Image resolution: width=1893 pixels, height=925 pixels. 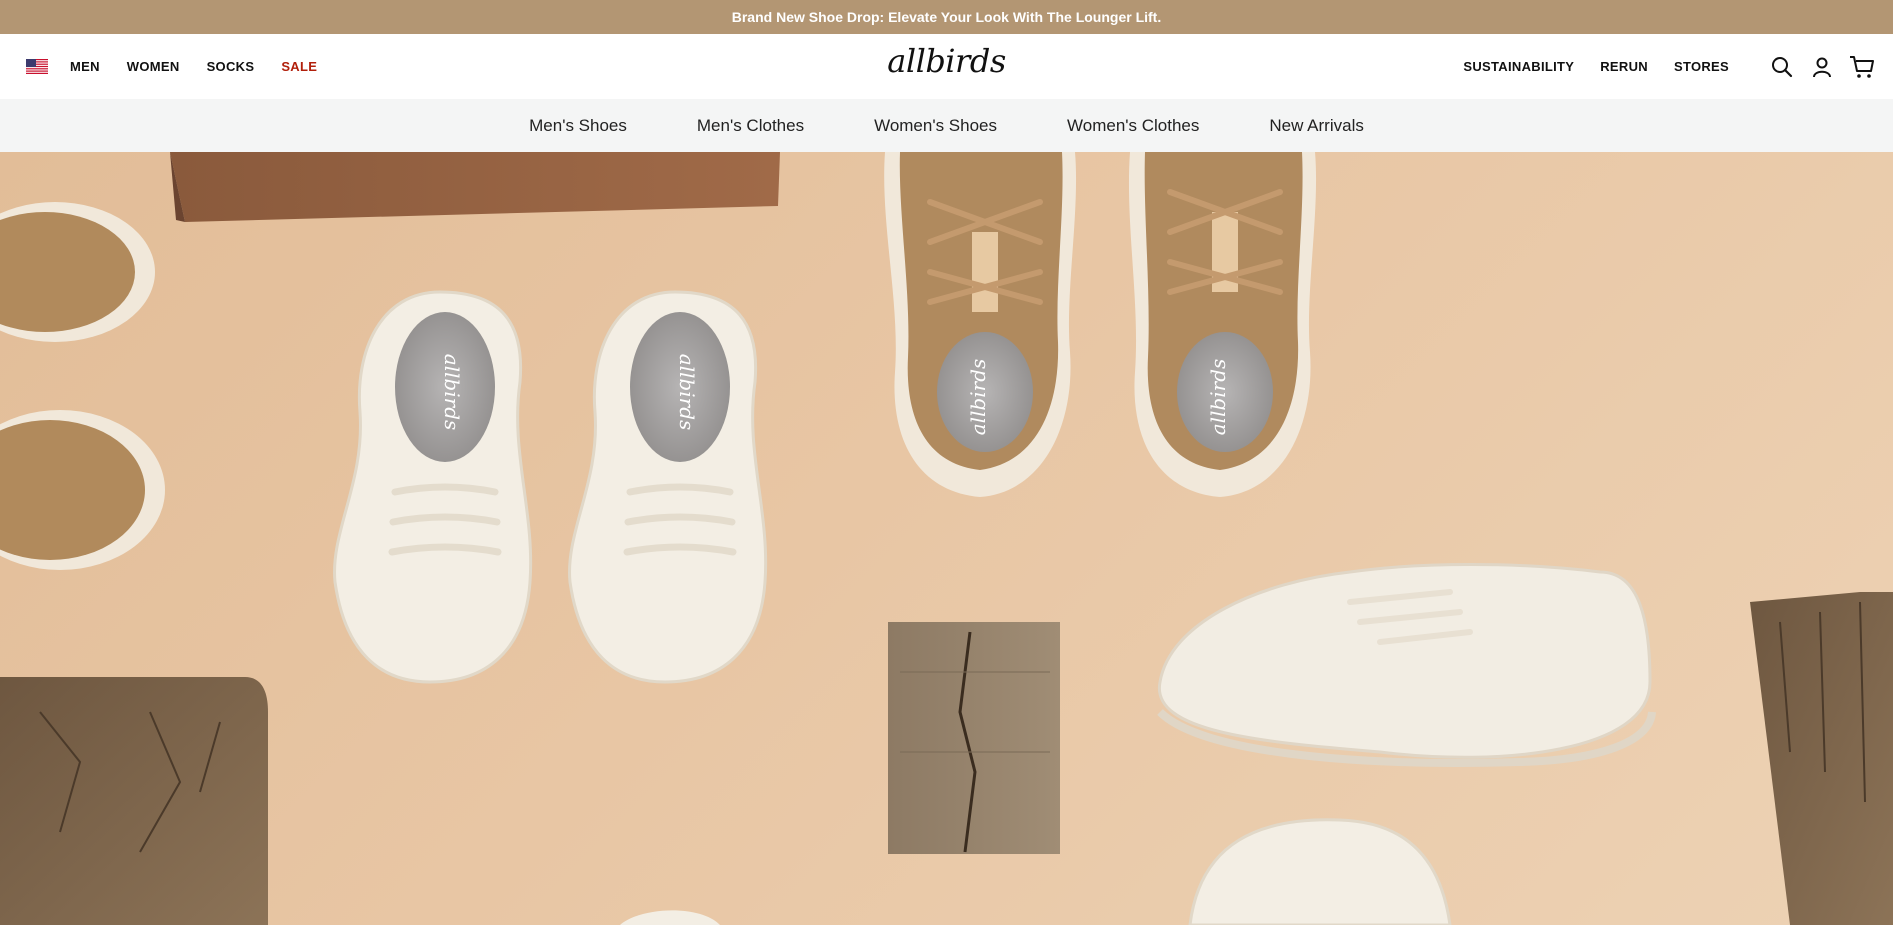 What do you see at coordinates (475, 187) in the screenshot?
I see `wood-plank` at bounding box center [475, 187].